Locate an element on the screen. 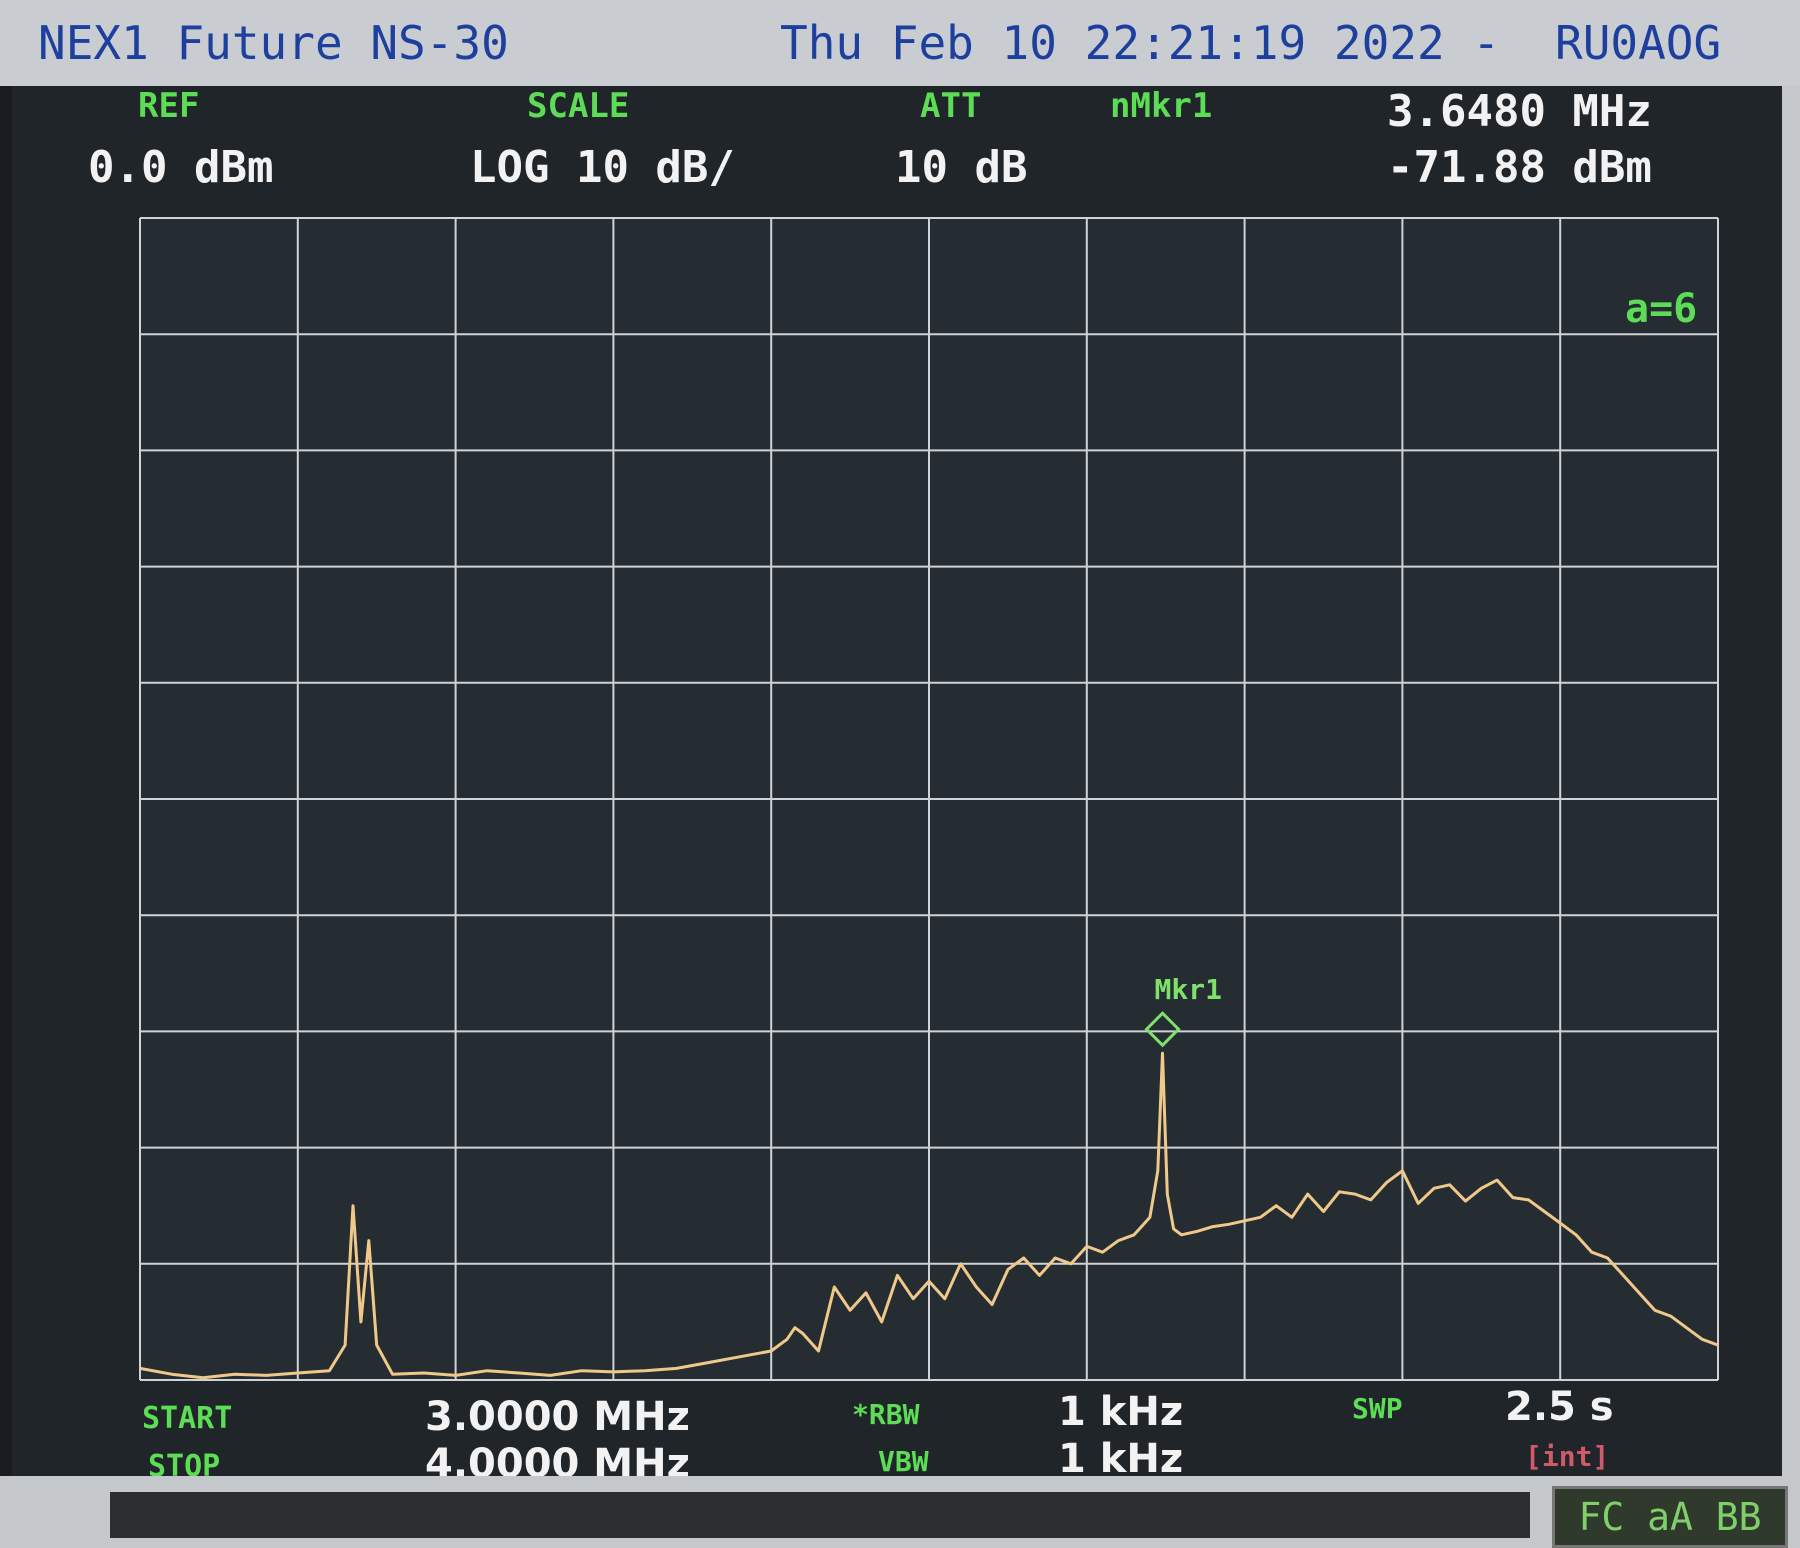  marker-label: Mkr1 is located at coordinates (1188, 989).